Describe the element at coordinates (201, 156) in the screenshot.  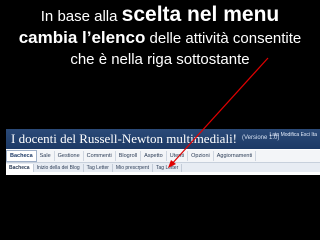
I see `tab-opzioni: Opzioni` at that location.